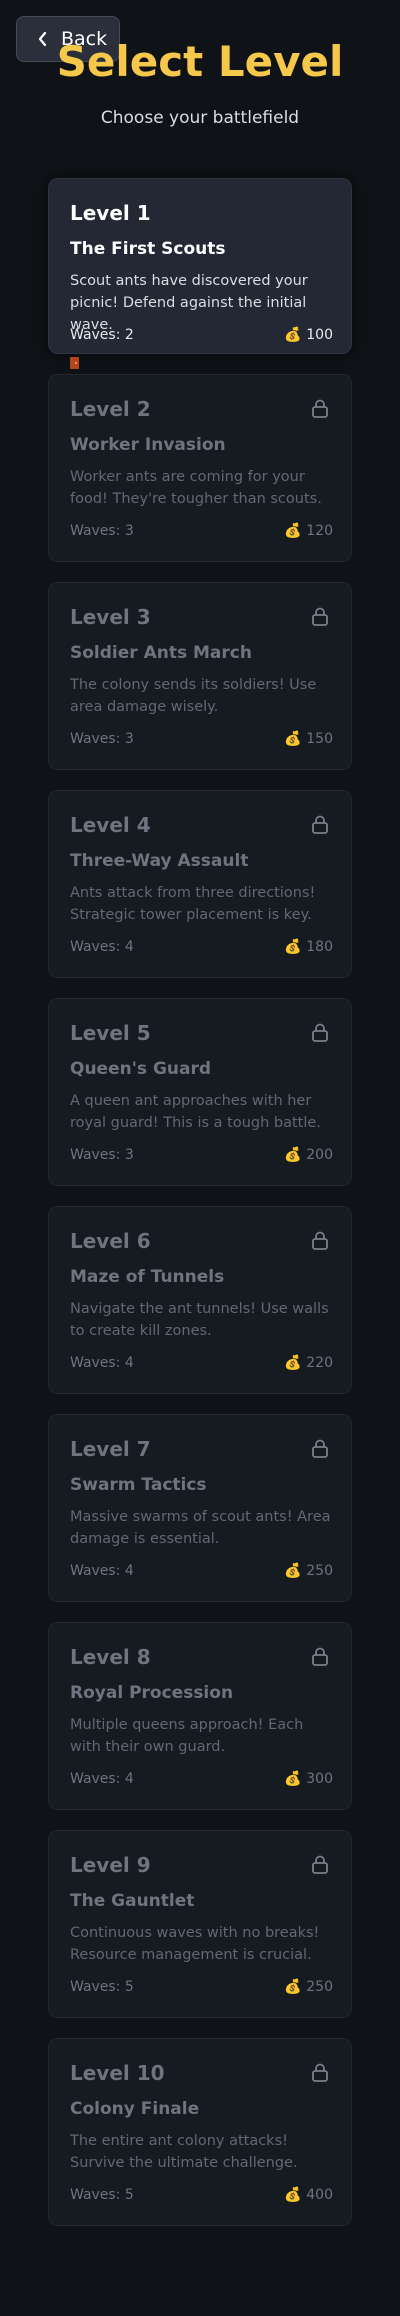  I want to click on level-name: Level 4, so click(110, 825).